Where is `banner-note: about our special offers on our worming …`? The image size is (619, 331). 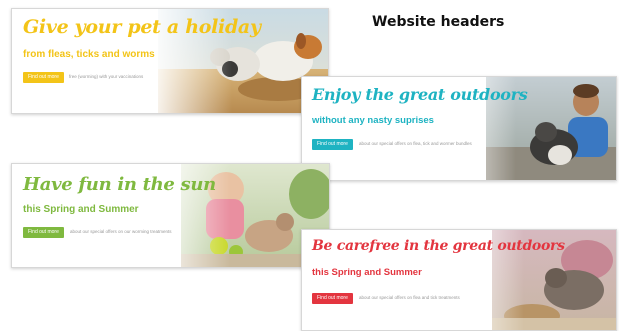
banner-note: about our special offers on our worming … is located at coordinates (121, 231).